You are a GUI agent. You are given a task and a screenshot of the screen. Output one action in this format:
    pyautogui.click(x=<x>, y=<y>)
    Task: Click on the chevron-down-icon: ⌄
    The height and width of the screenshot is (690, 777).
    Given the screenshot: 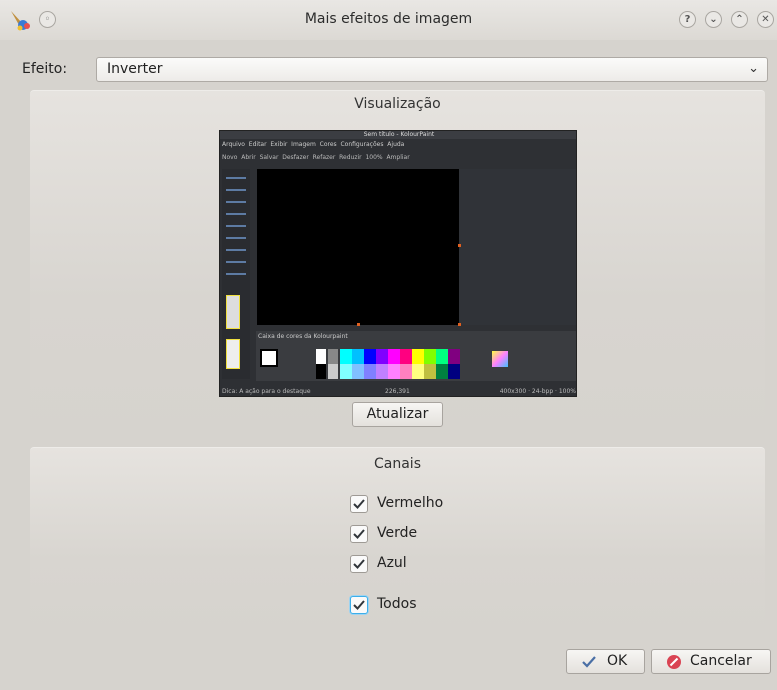 What is the action you would take?
    pyautogui.click(x=753, y=68)
    